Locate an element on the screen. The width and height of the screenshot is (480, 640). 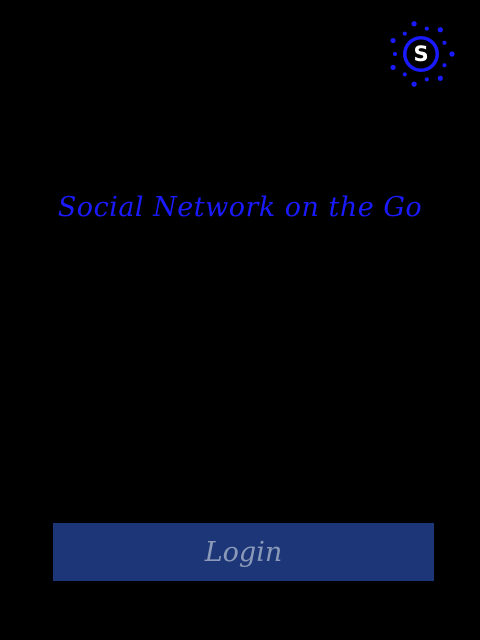
app-logo-icon: S is located at coordinates (421, 54).